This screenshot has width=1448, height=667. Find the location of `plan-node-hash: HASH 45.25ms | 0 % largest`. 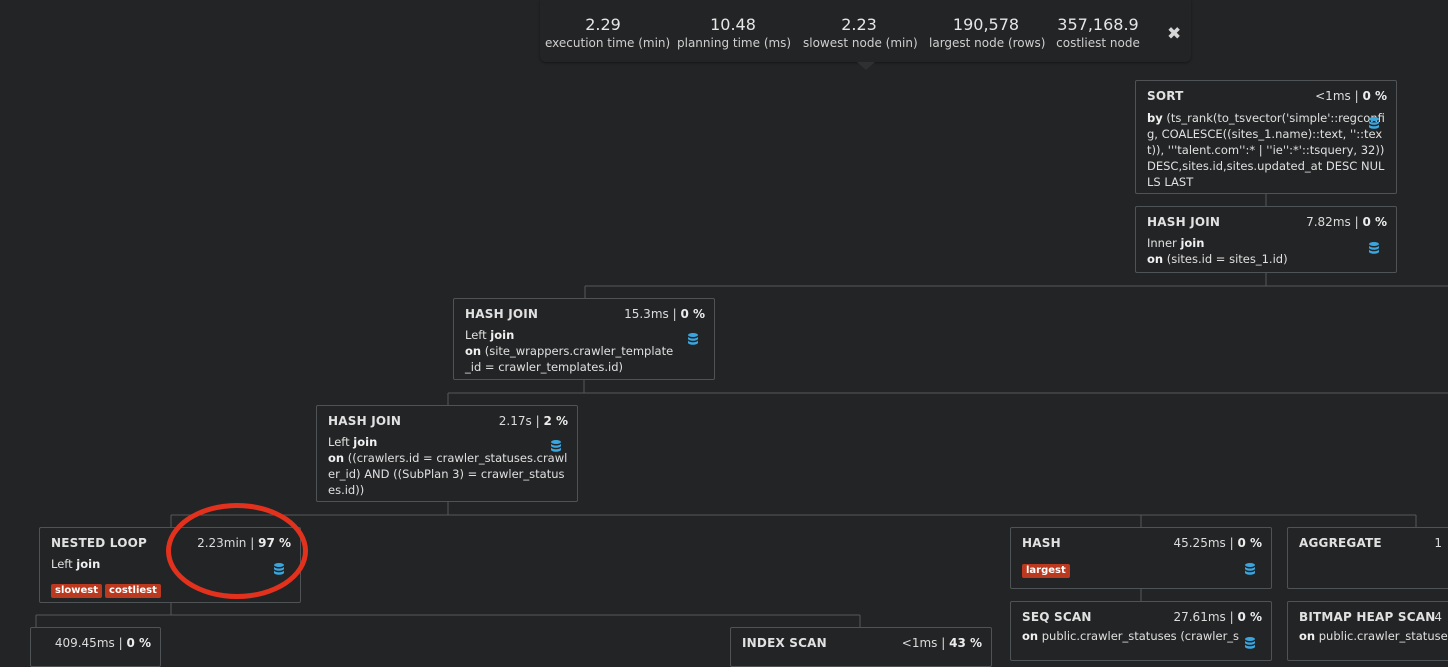

plan-node-hash: HASH 45.25ms | 0 % largest is located at coordinates (1141, 558).